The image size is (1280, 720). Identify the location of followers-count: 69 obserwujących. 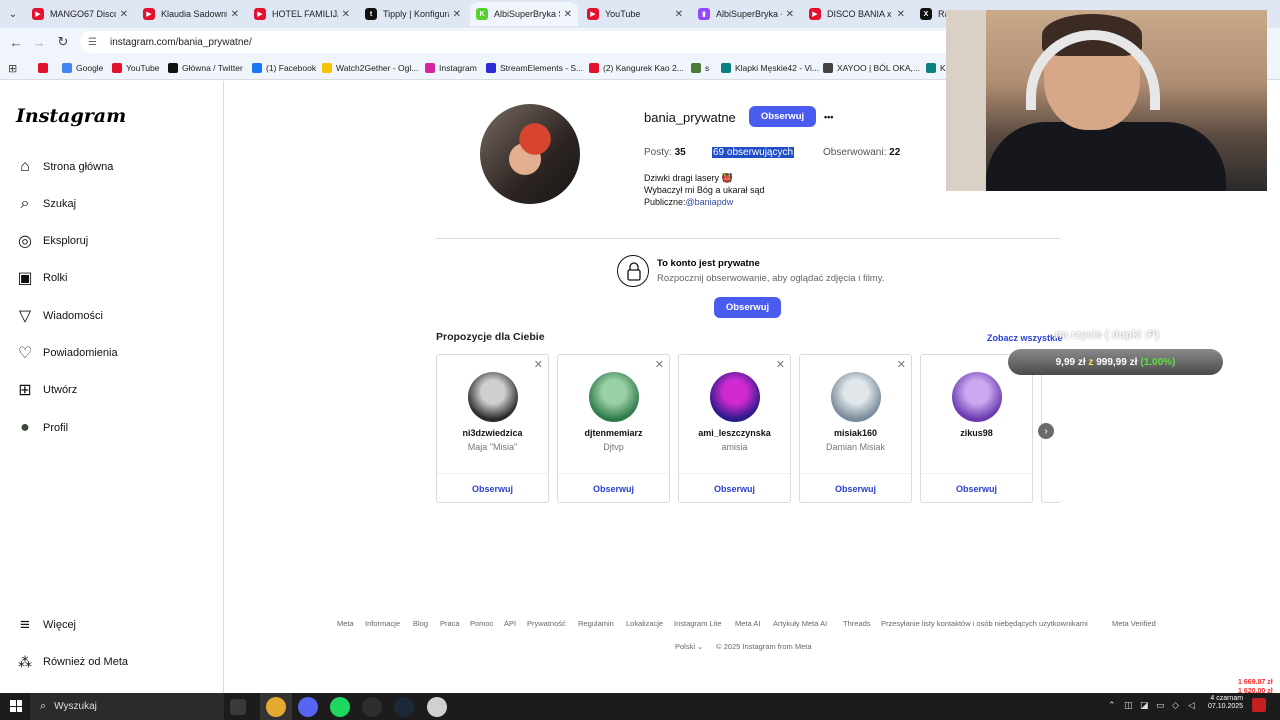
(753, 152).